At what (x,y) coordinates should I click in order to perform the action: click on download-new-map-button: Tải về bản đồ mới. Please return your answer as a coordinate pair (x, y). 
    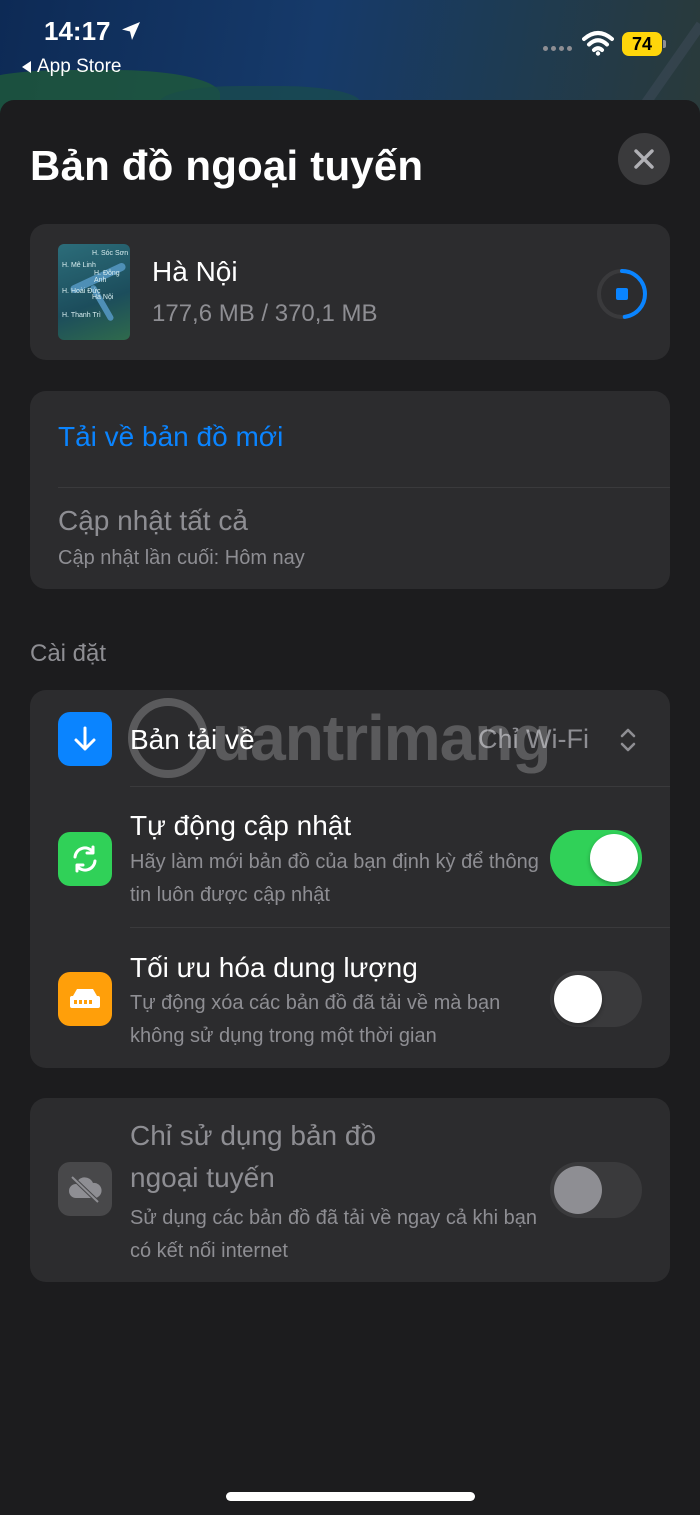
    Looking at the image, I should click on (170, 437).